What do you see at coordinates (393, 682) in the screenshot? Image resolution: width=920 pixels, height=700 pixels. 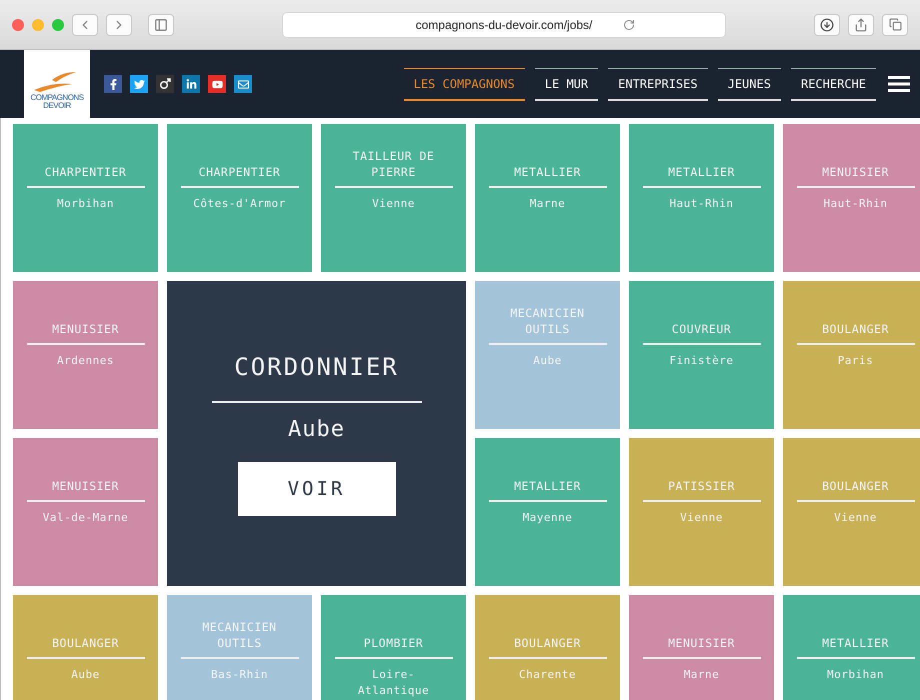 I see `job-location: Loire-Atlantique` at bounding box center [393, 682].